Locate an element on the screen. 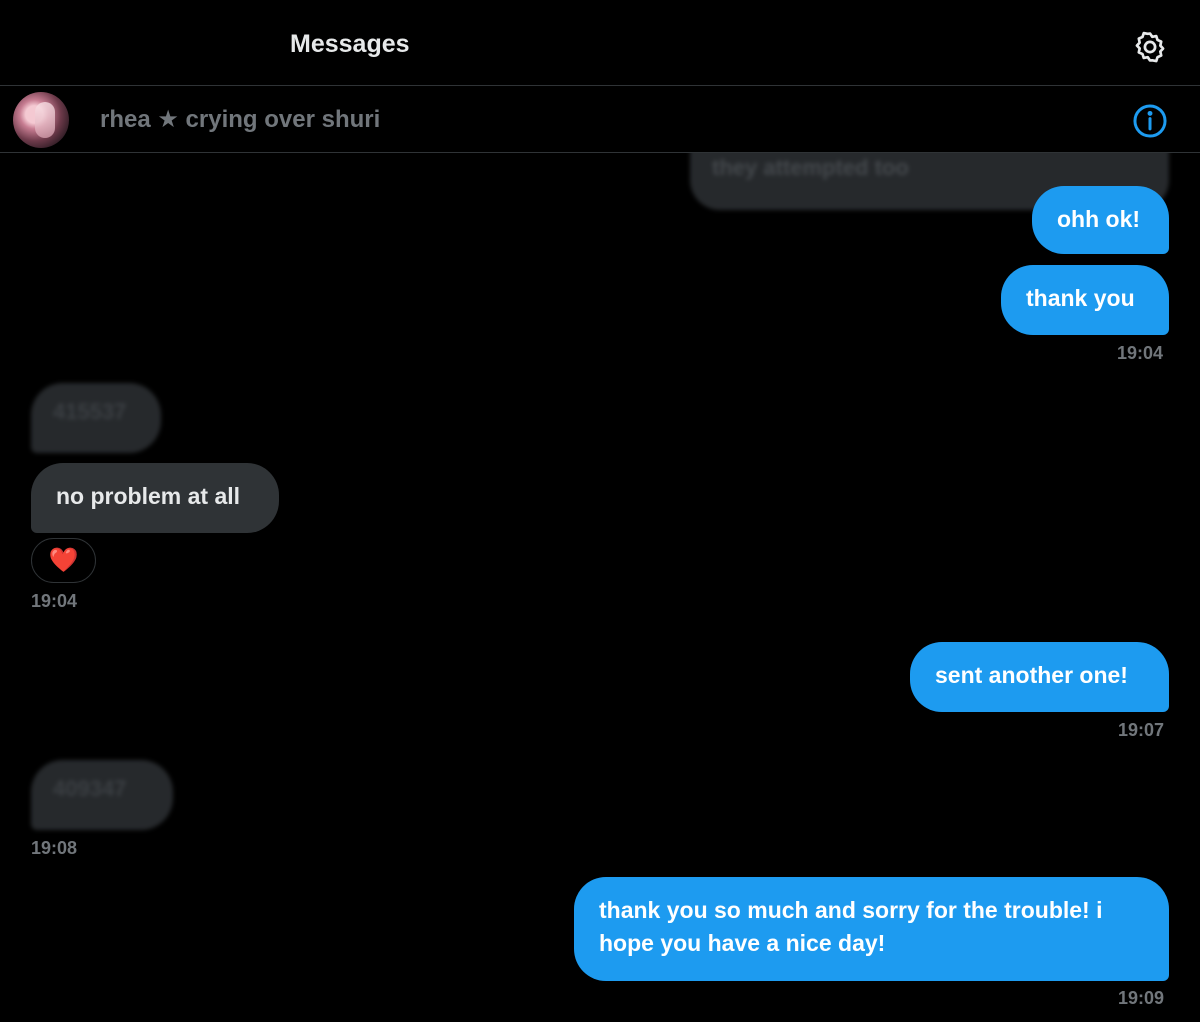 This screenshot has width=1200, height=1022. message-text: sent another one! is located at coordinates (1031, 675).